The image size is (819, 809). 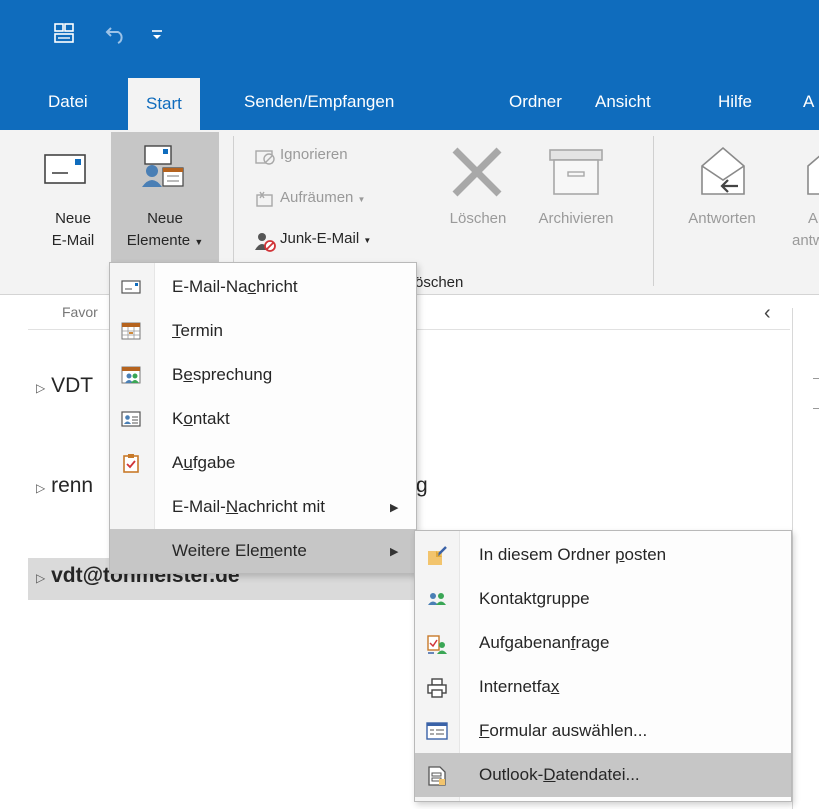 I want to click on label-accel: F, so click(x=484, y=730).